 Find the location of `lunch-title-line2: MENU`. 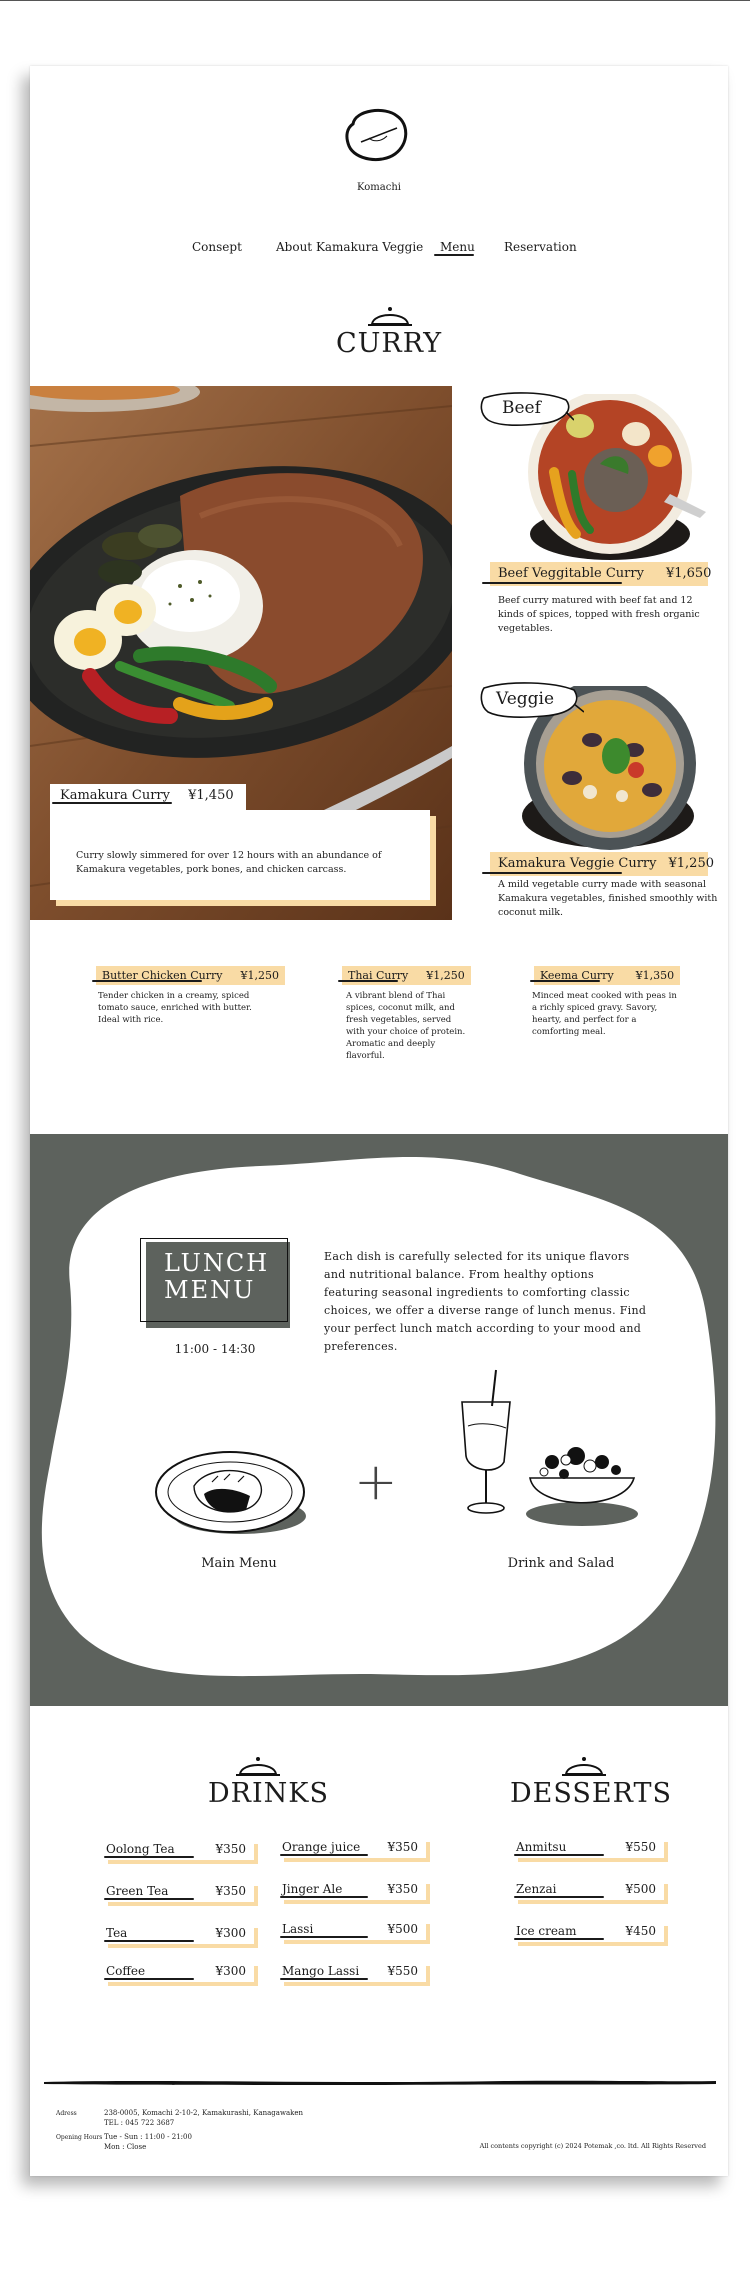

lunch-title-line2: MENU is located at coordinates (210, 1290).